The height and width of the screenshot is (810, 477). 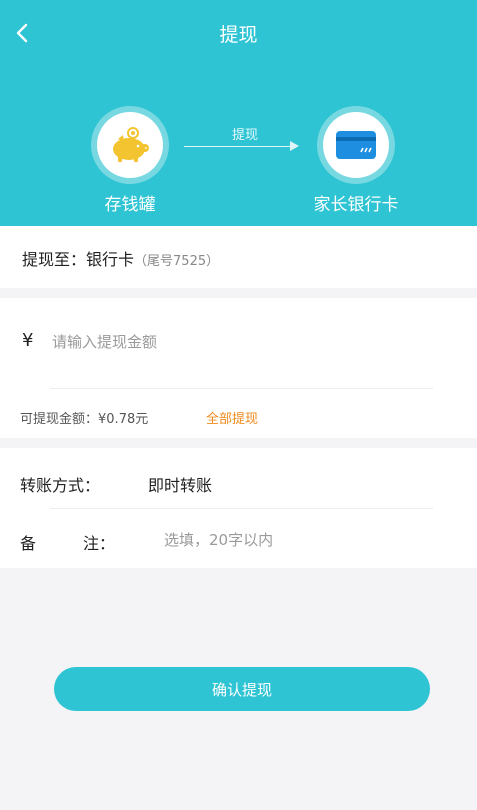 I want to click on from-label: 存钱罐, so click(x=130, y=205).